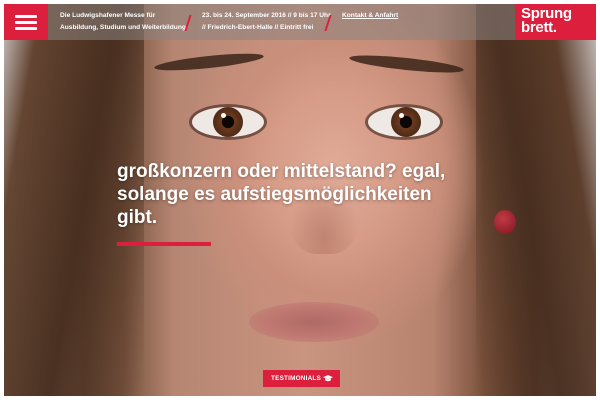 This screenshot has height=400, width=600. Describe the element at coordinates (296, 378) in the screenshot. I see `testimonials-label: TESTIMONIALS` at that location.